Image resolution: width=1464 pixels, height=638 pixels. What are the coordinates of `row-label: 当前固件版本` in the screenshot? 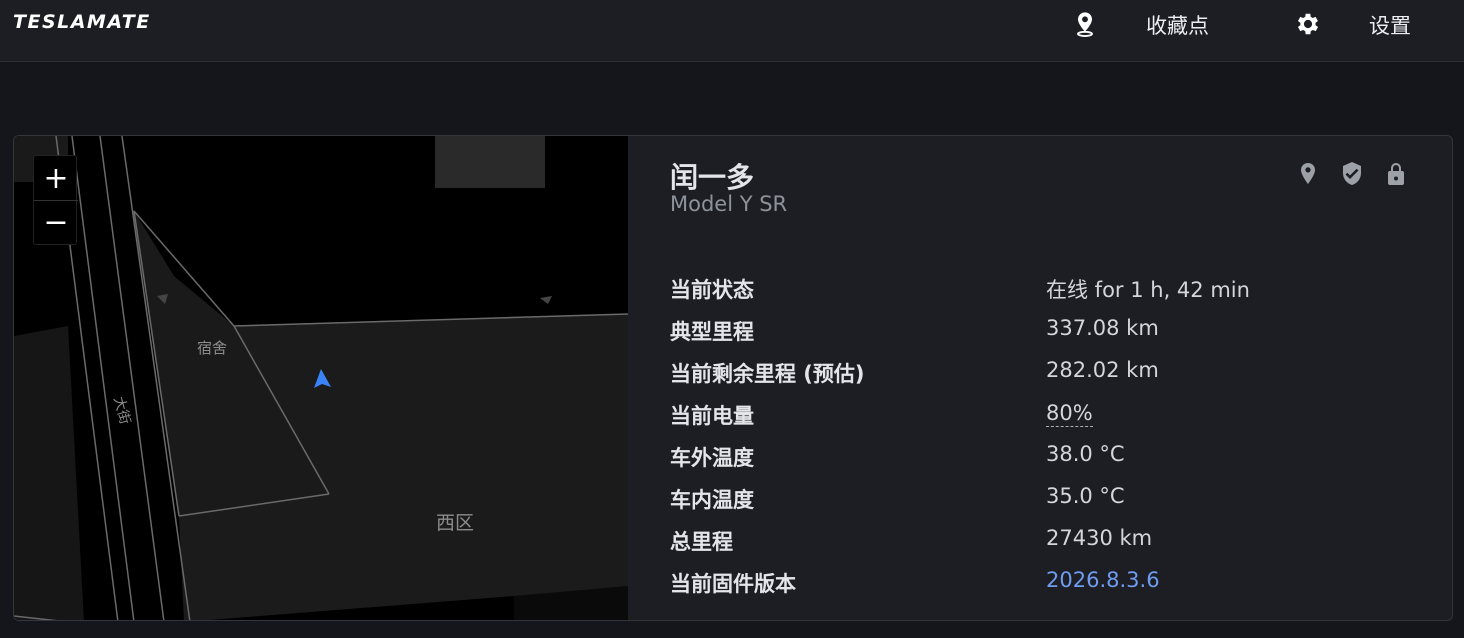 It's located at (733, 584).